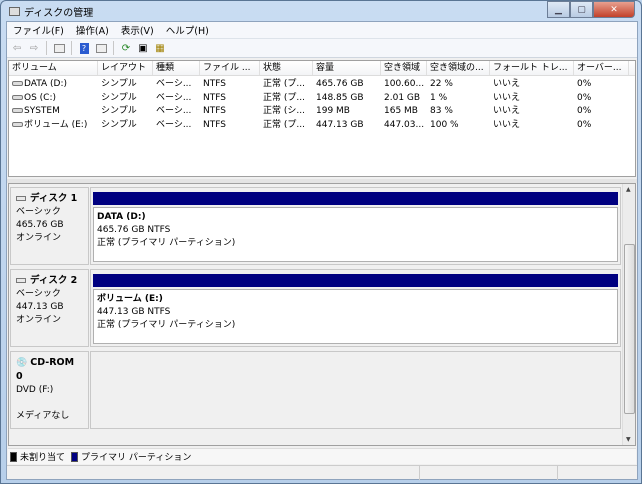 The width and height of the screenshot is (642, 484). Describe the element at coordinates (49, 390) in the screenshot. I see `cdrom-label: 💿 CD-ROM 0 DVD (F:) メディアなし` at that location.